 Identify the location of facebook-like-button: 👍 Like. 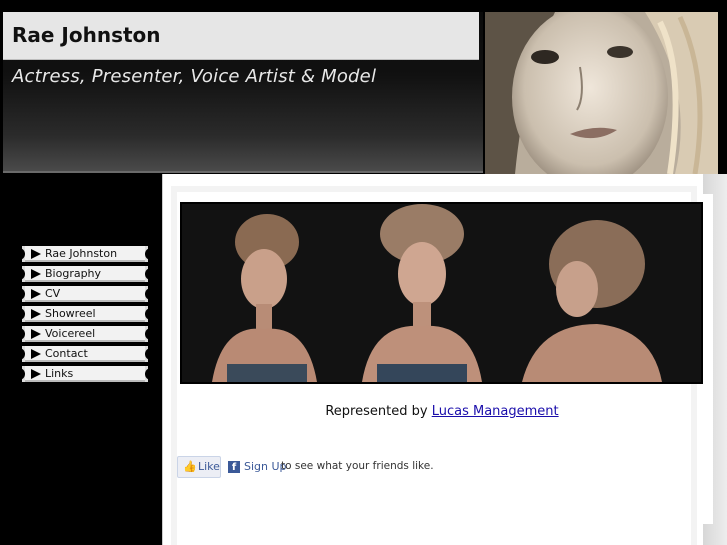
(199, 467).